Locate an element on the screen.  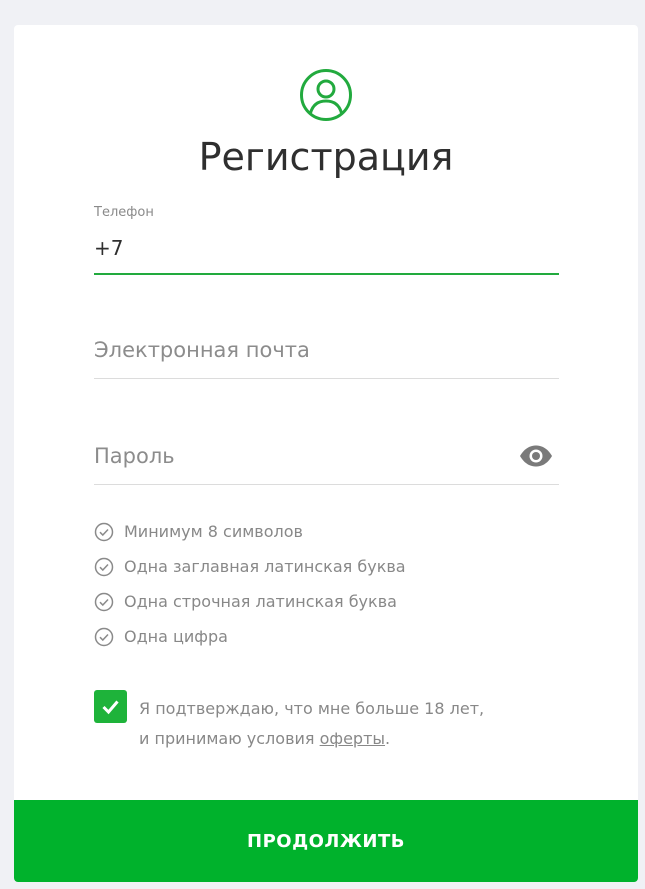
password-rule: Одна строчная латинская буква is located at coordinates (250, 601).